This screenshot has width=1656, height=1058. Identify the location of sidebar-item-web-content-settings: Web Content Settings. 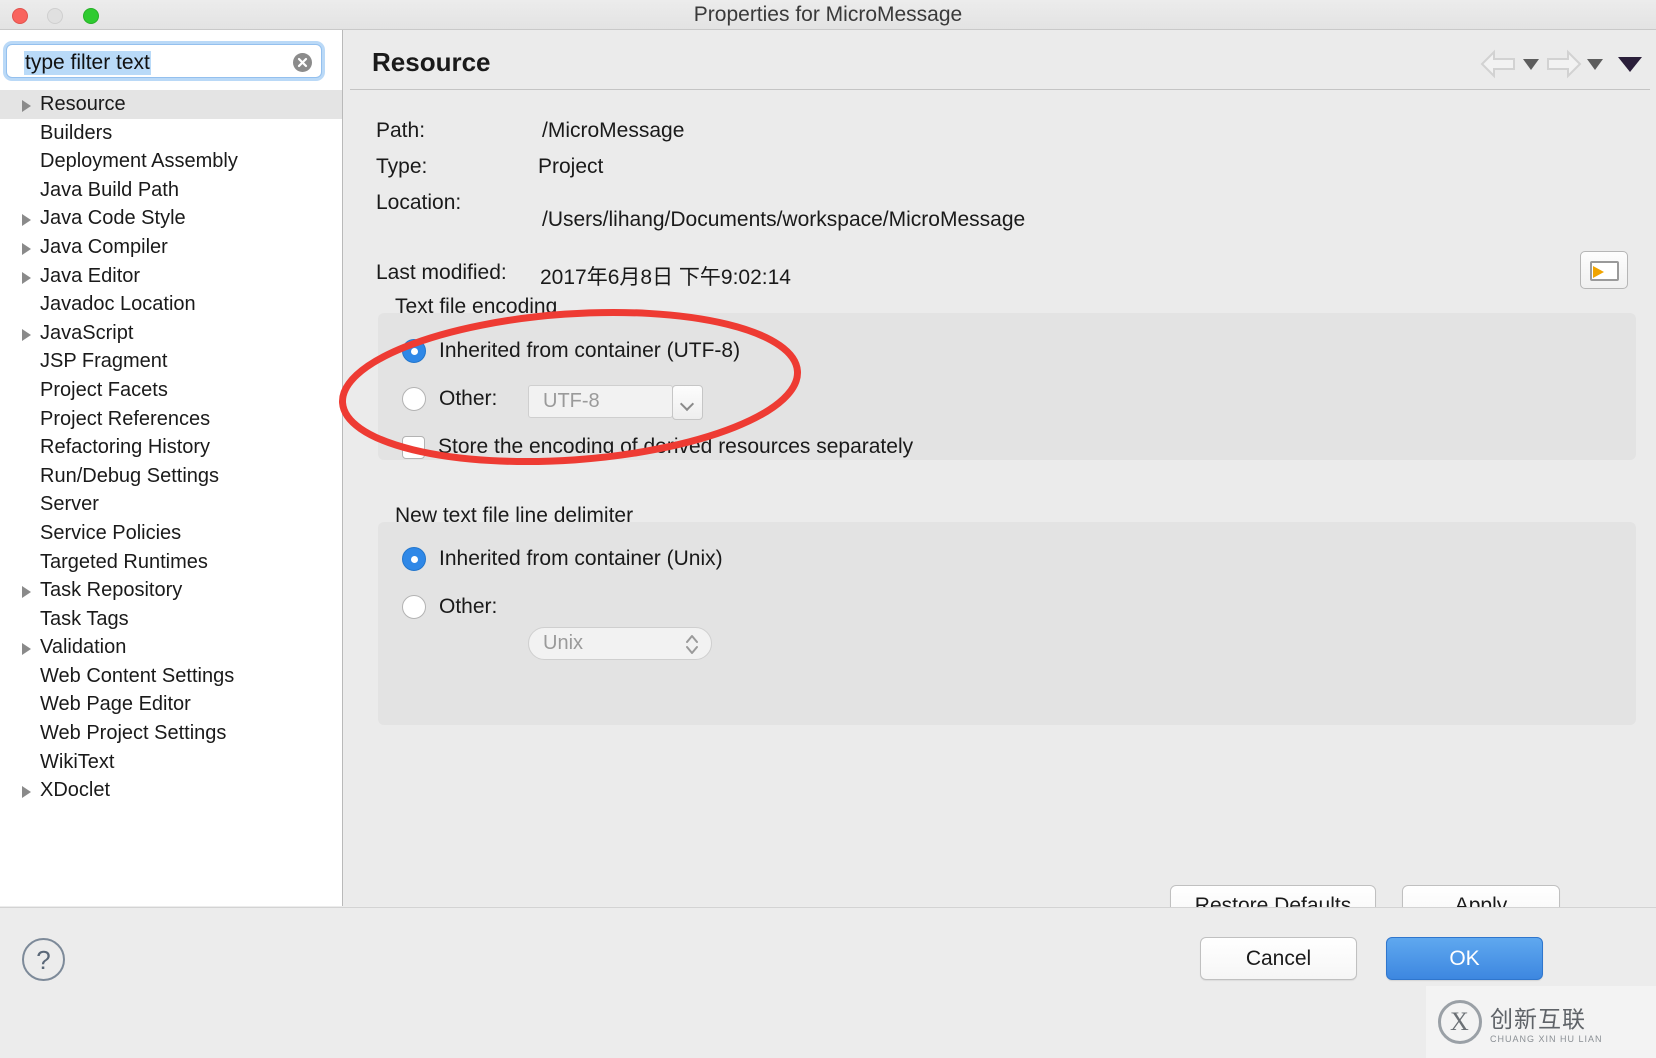
(171, 676).